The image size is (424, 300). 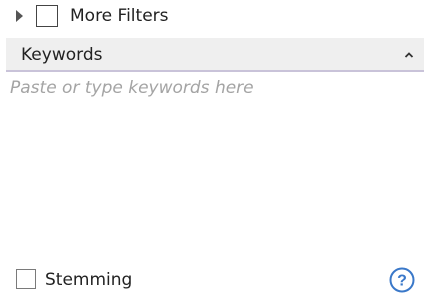 What do you see at coordinates (62, 55) in the screenshot?
I see `keywords-title: Keywords` at bounding box center [62, 55].